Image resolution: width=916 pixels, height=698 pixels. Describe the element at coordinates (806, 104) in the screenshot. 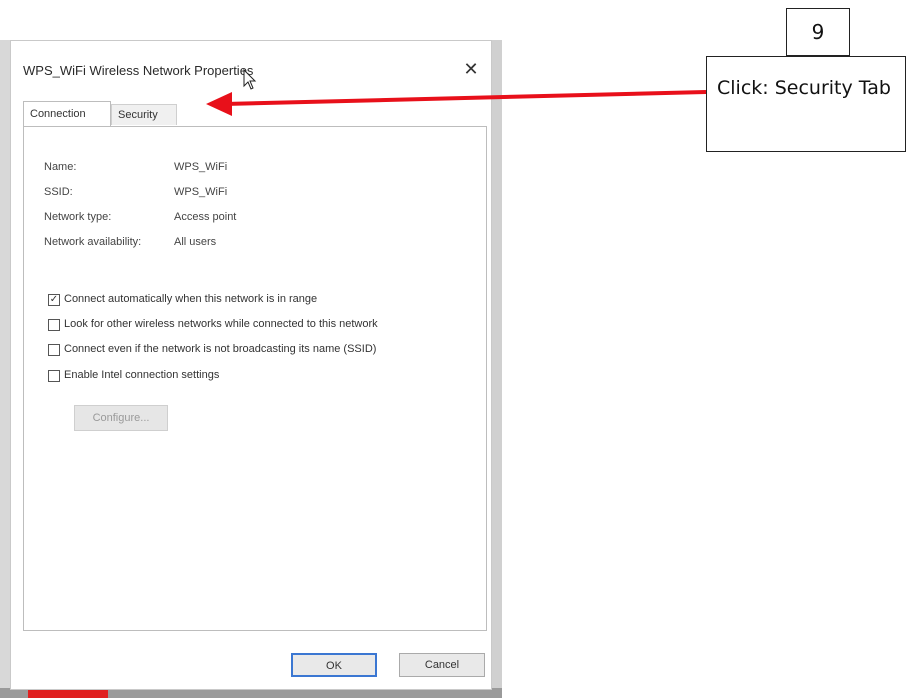

I see `instruction-callout: Click: Security Tab` at that location.